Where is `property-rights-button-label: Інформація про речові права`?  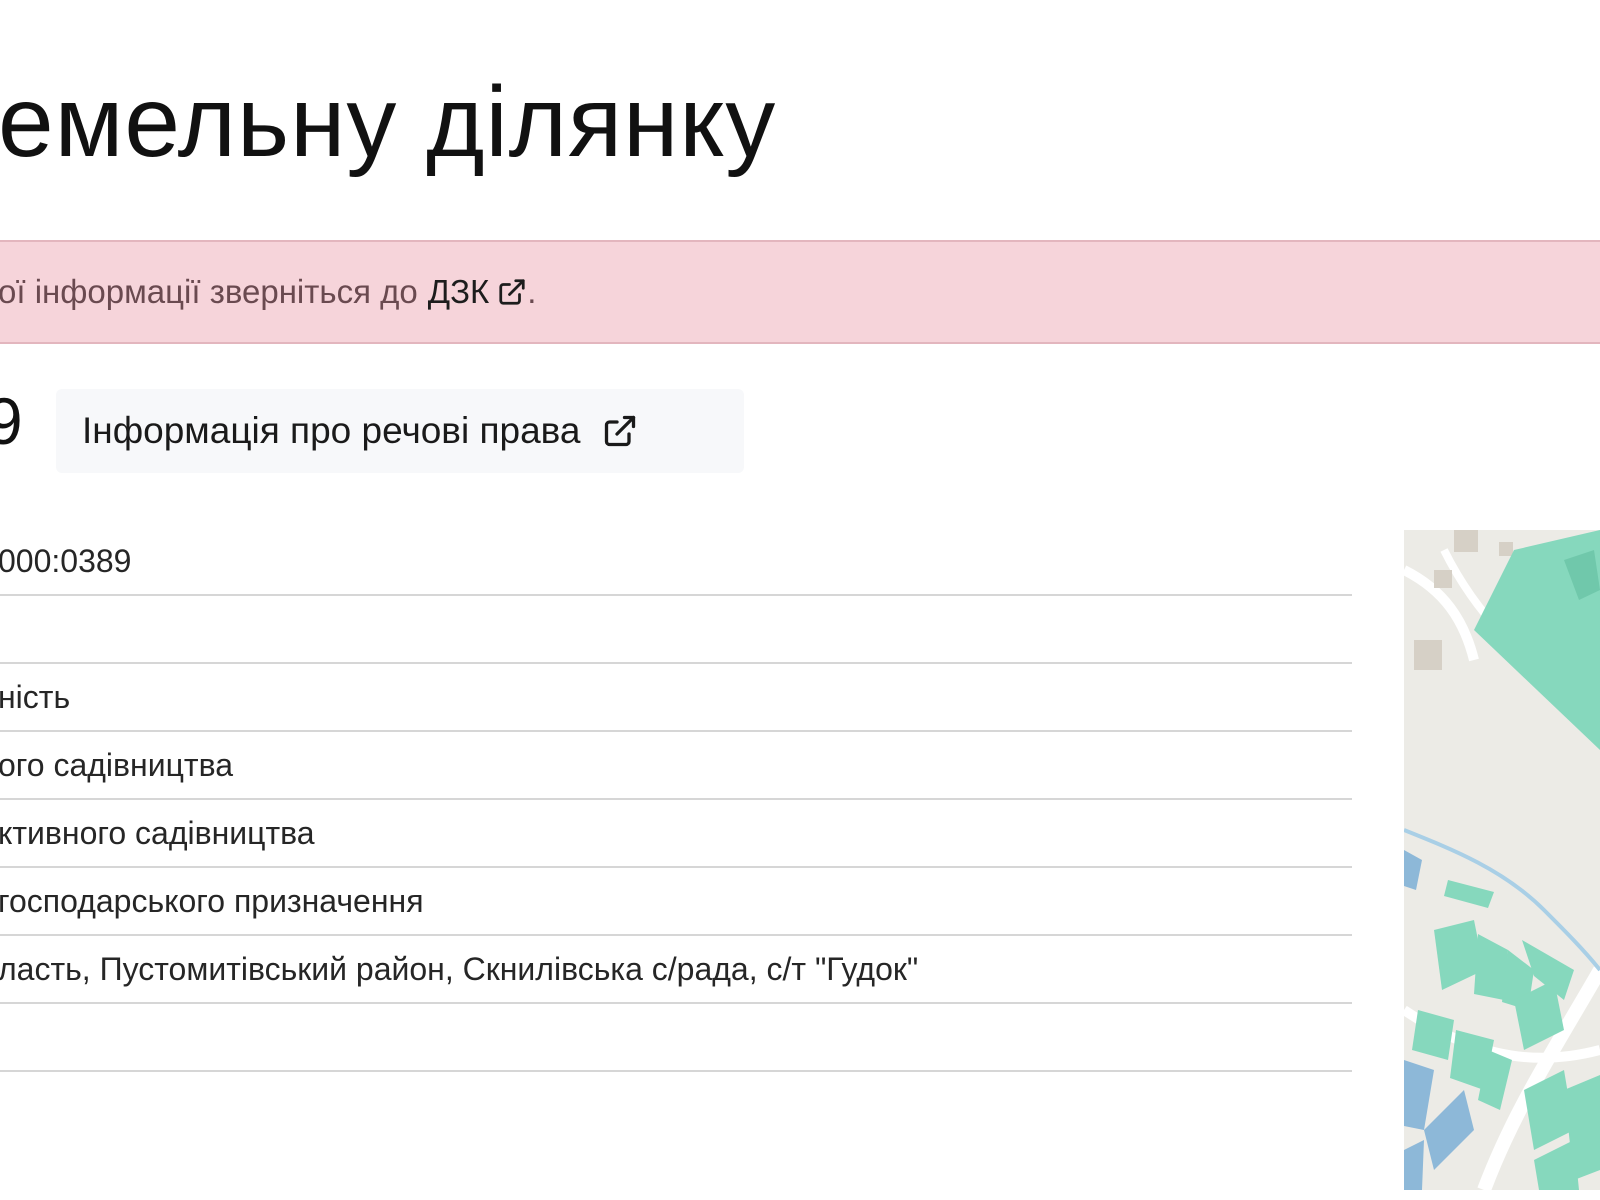 property-rights-button-label: Інформація про речові права is located at coordinates (331, 430).